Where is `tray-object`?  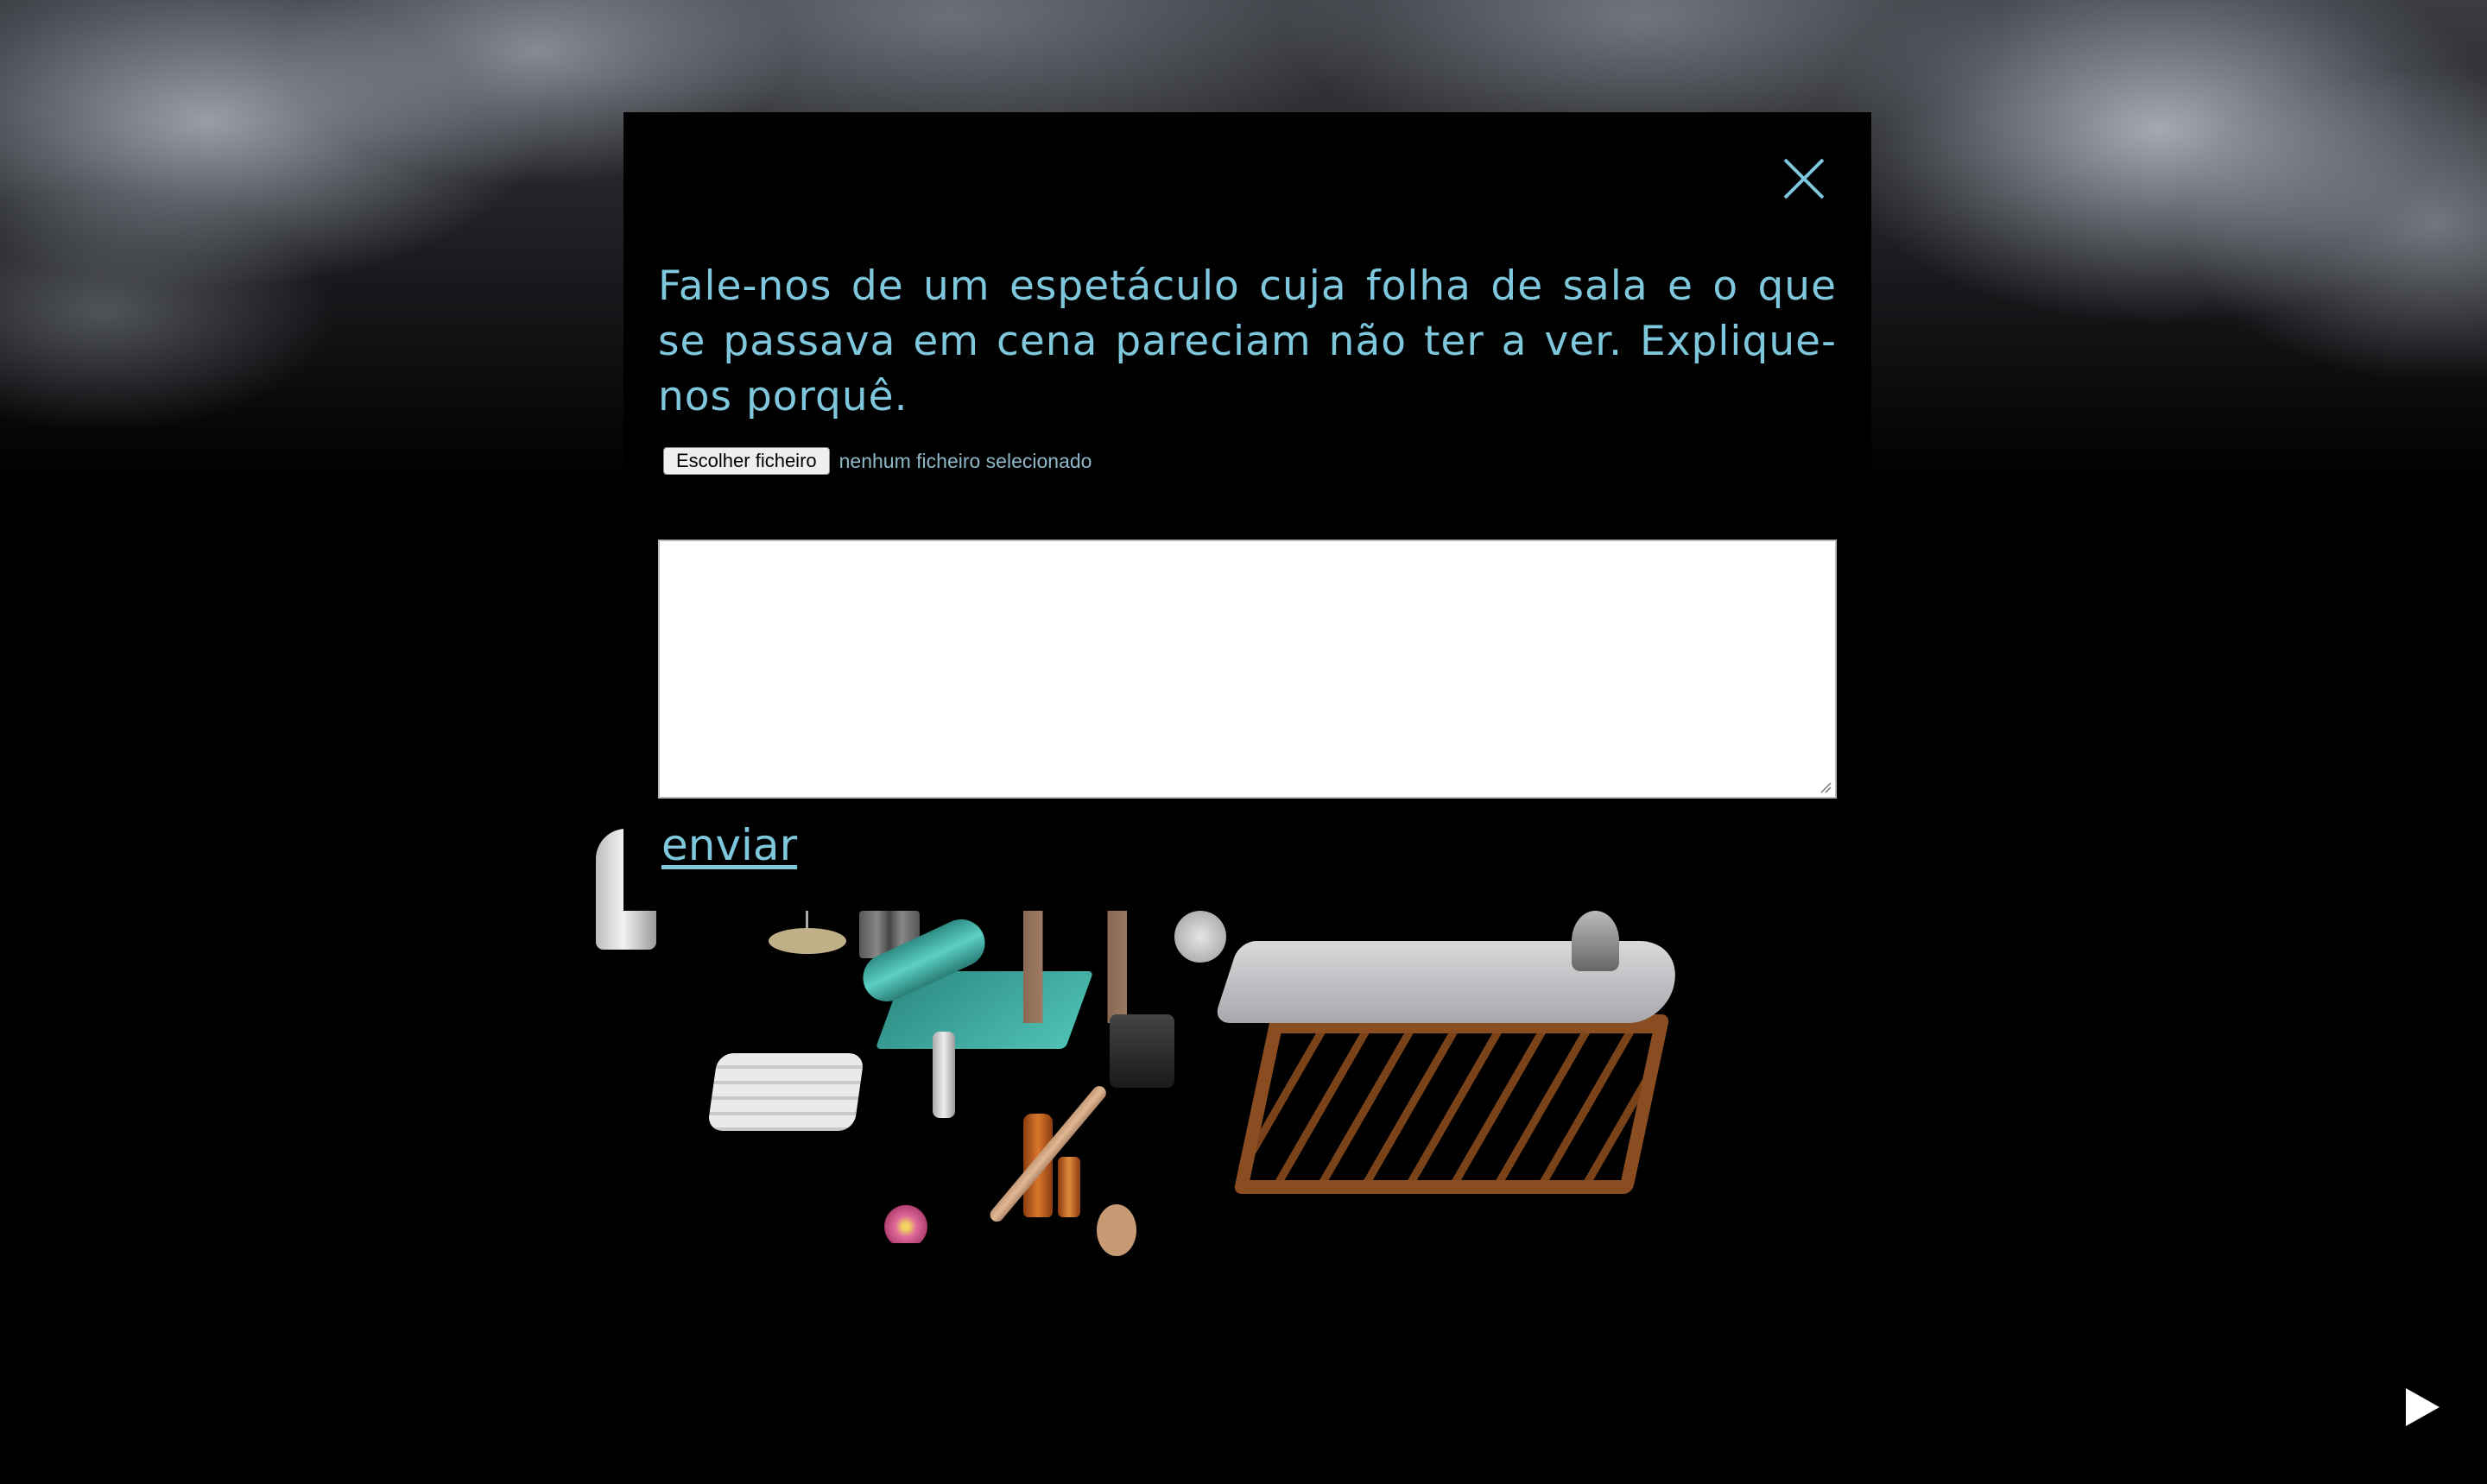
tray-object is located at coordinates (807, 941).